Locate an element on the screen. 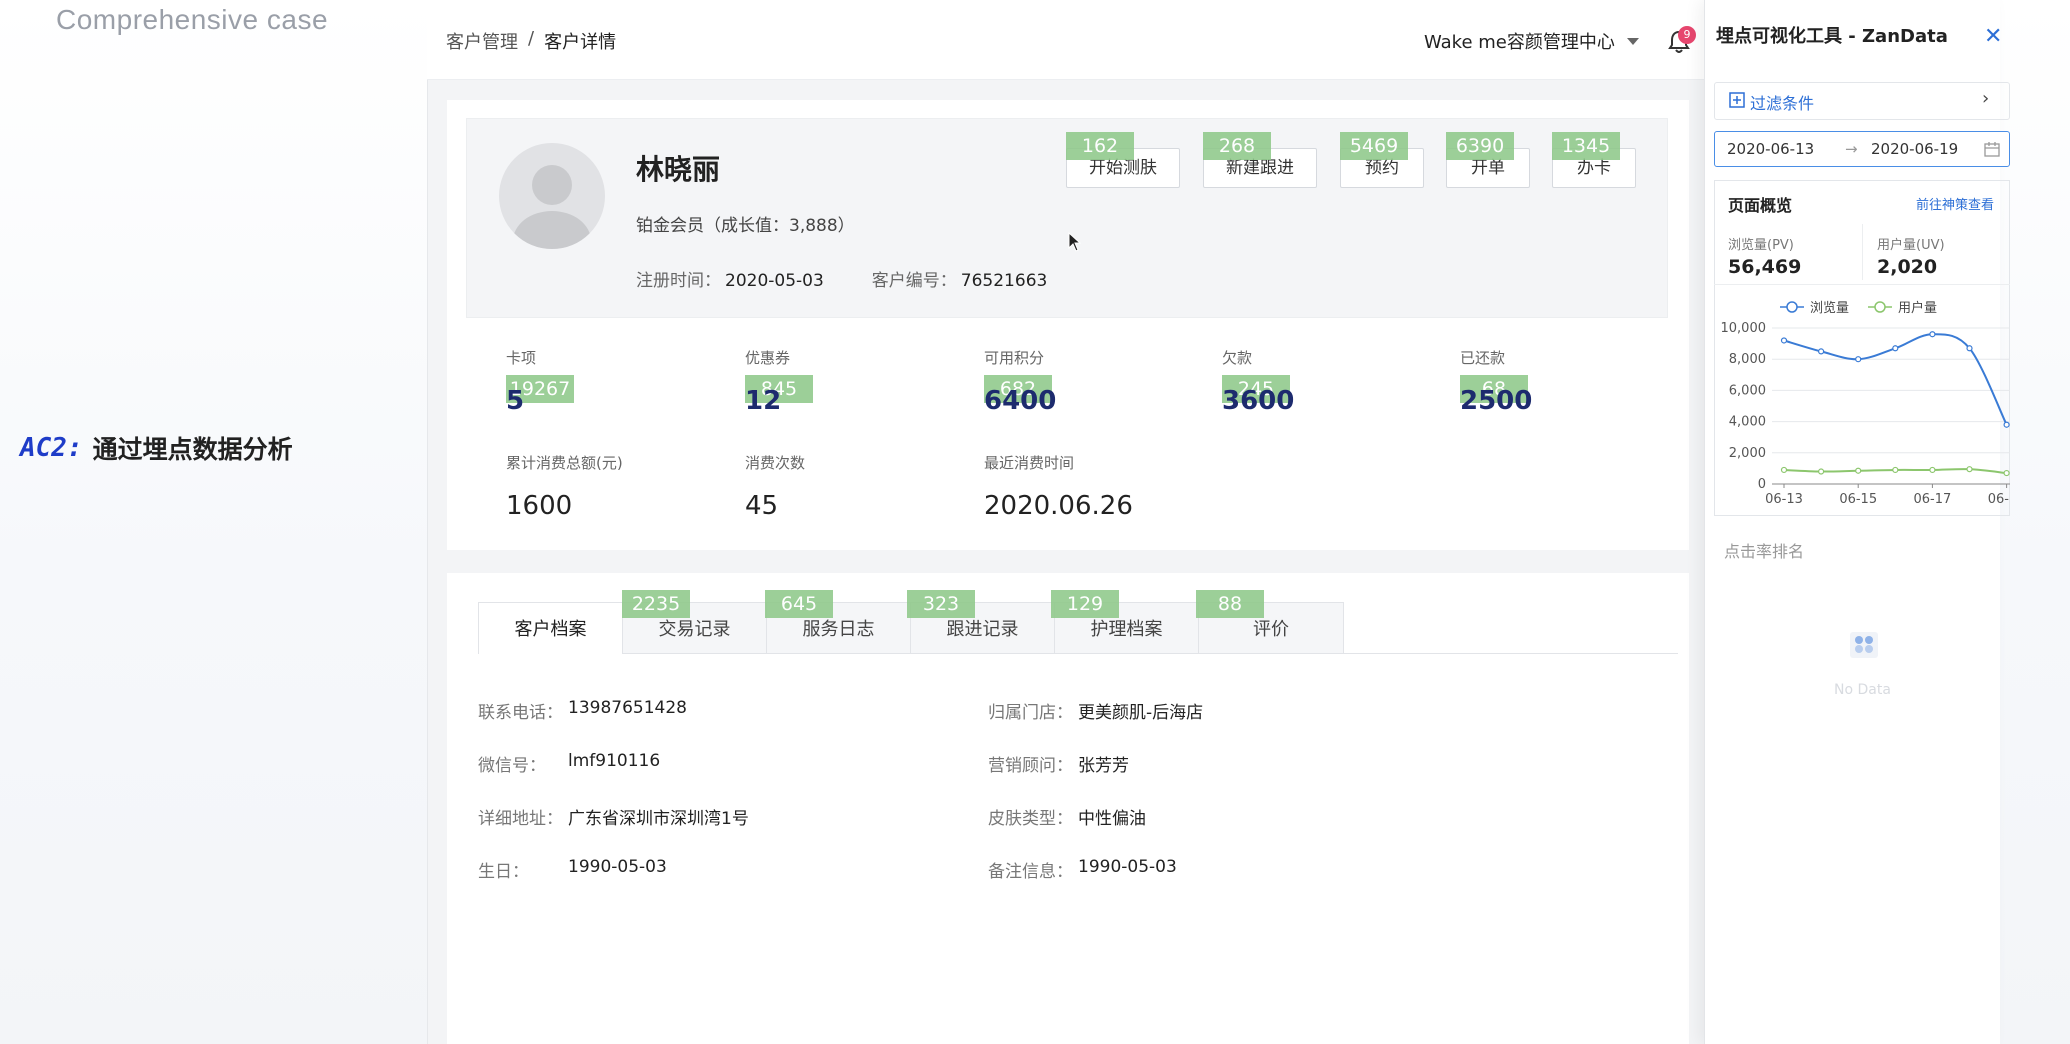 This screenshot has width=2070, height=1044. stat-label-repaid: 已还款 is located at coordinates (1483, 358).